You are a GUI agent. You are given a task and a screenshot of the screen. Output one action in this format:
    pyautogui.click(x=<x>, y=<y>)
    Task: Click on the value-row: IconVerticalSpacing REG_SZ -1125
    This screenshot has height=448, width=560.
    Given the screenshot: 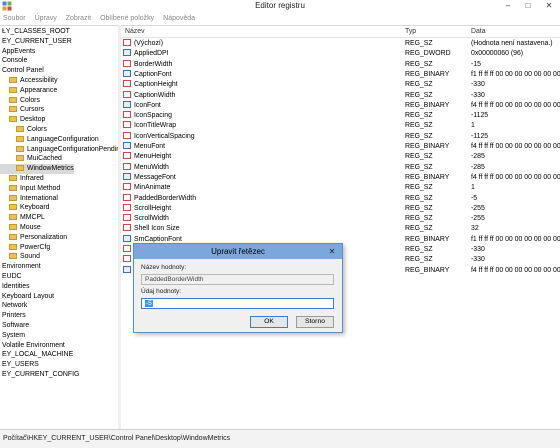 What is the action you would take?
    pyautogui.click(x=340, y=136)
    